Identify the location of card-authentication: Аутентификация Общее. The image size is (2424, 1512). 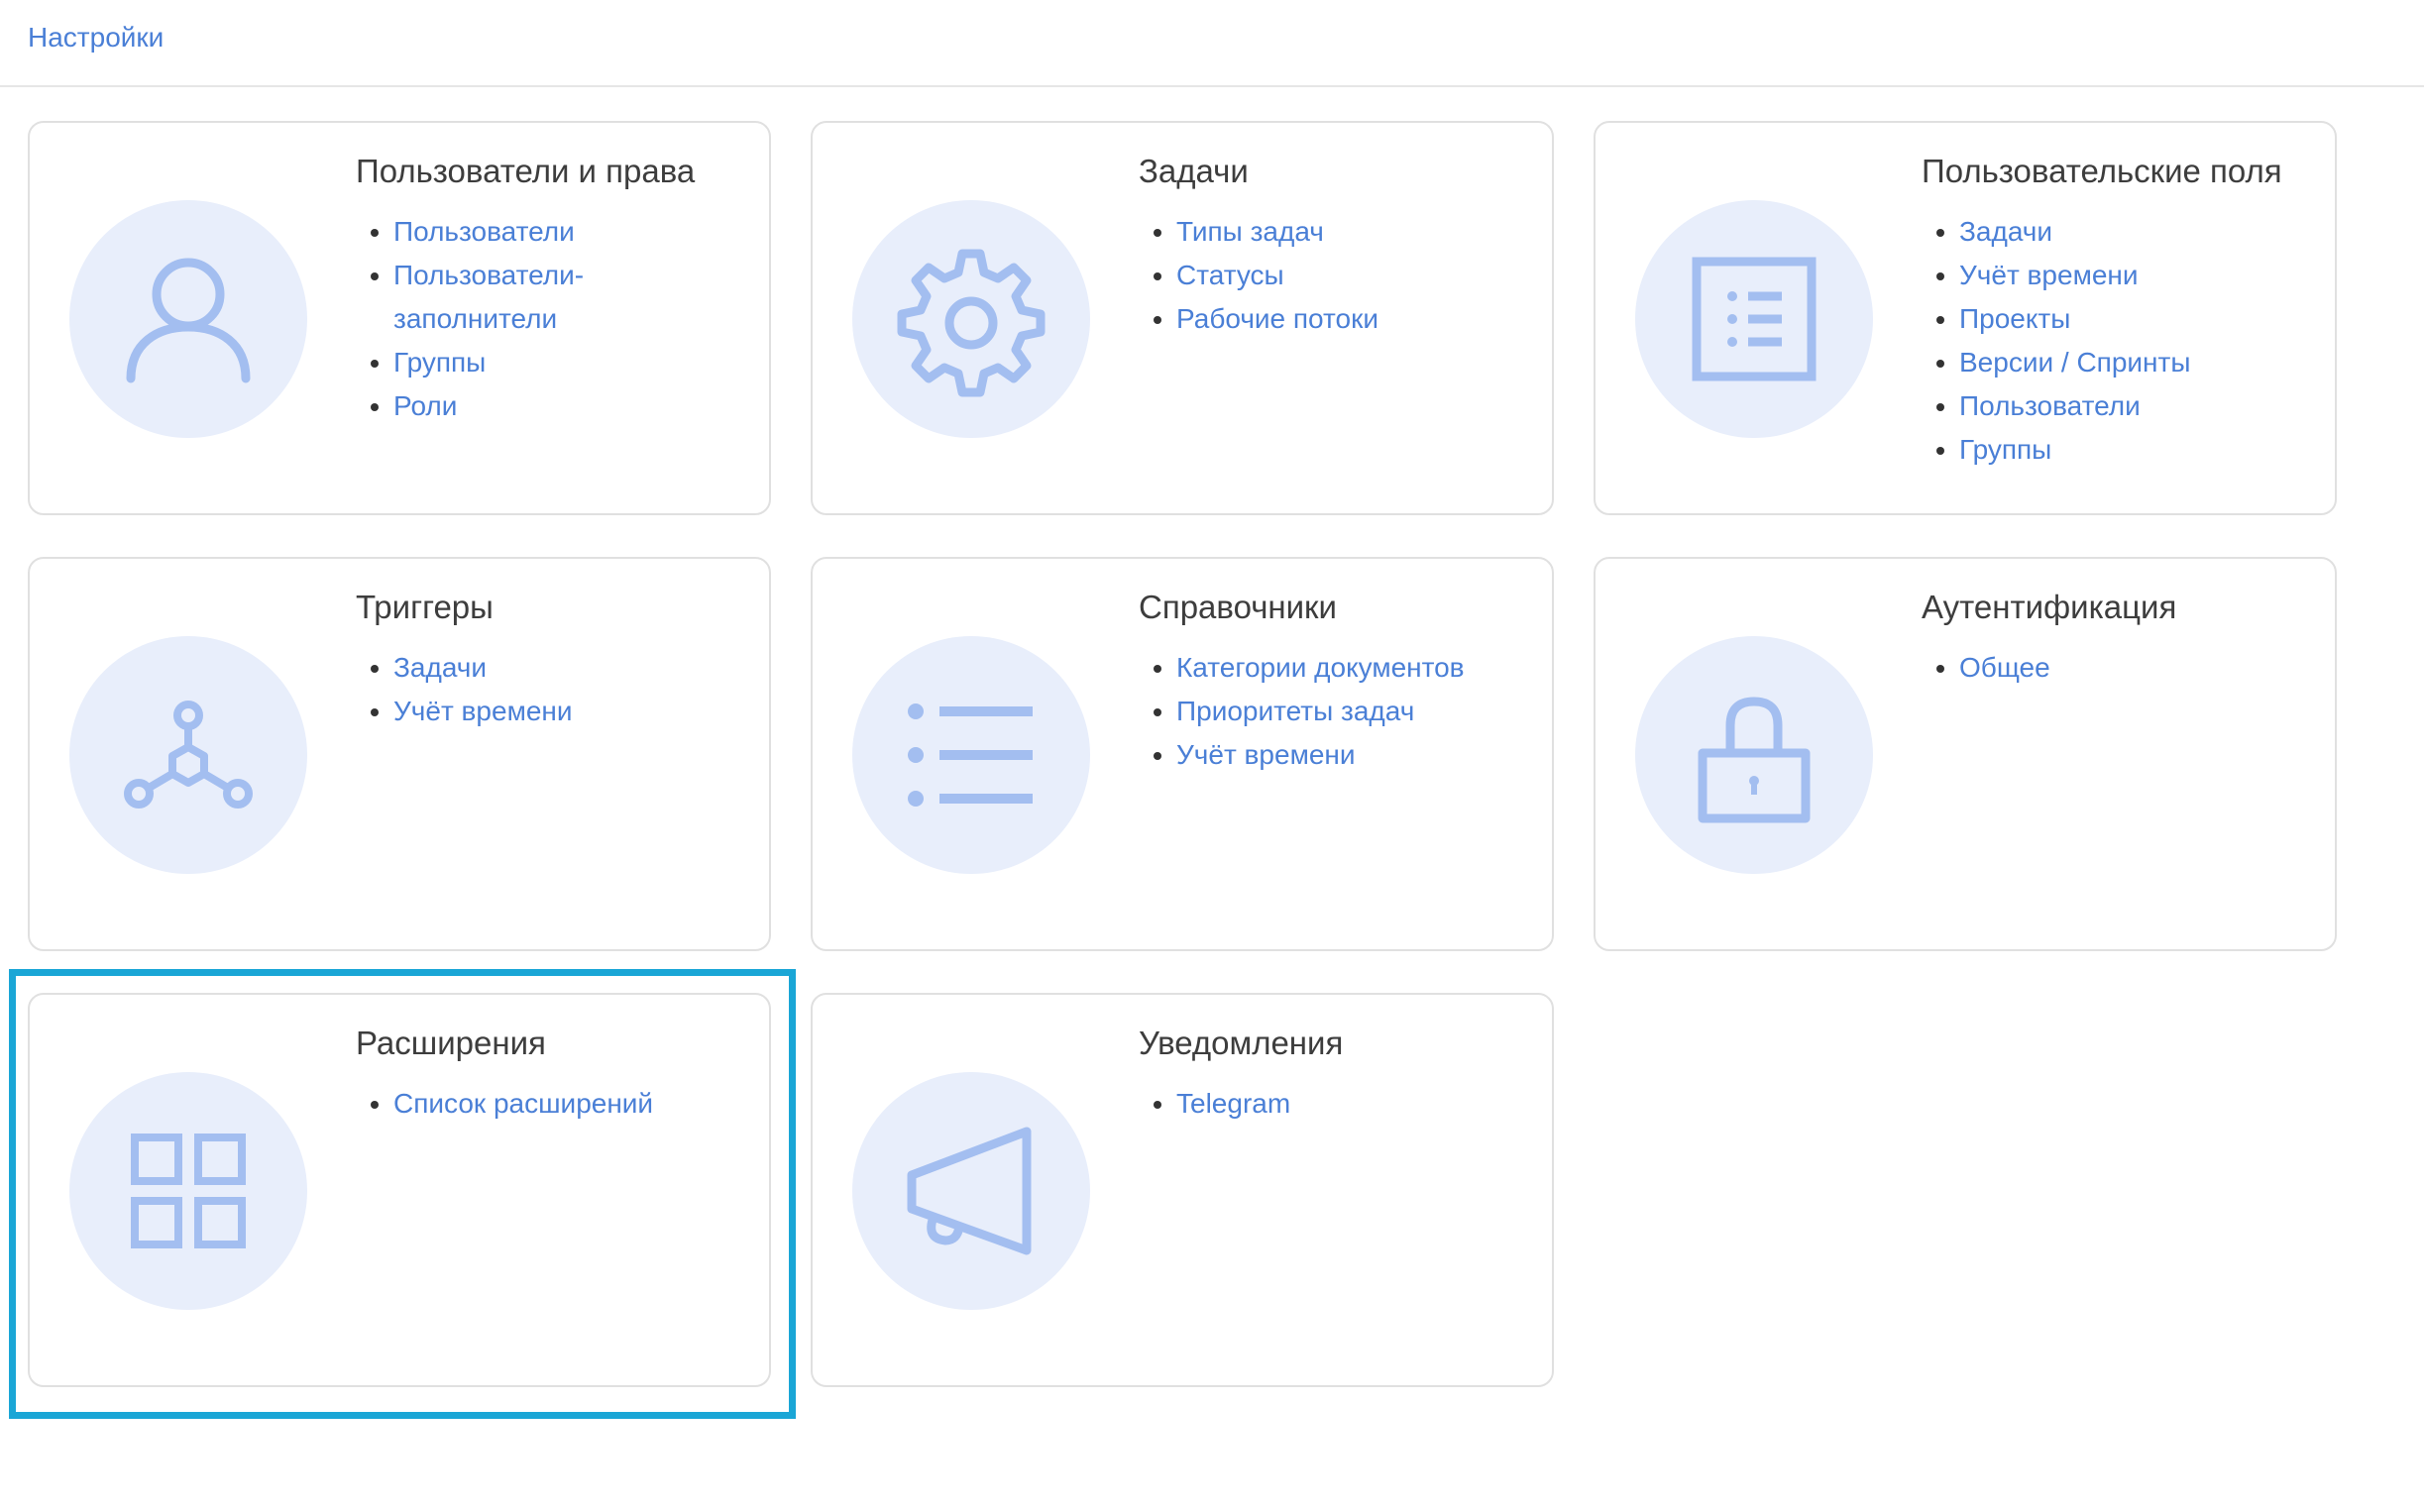
(1966, 754).